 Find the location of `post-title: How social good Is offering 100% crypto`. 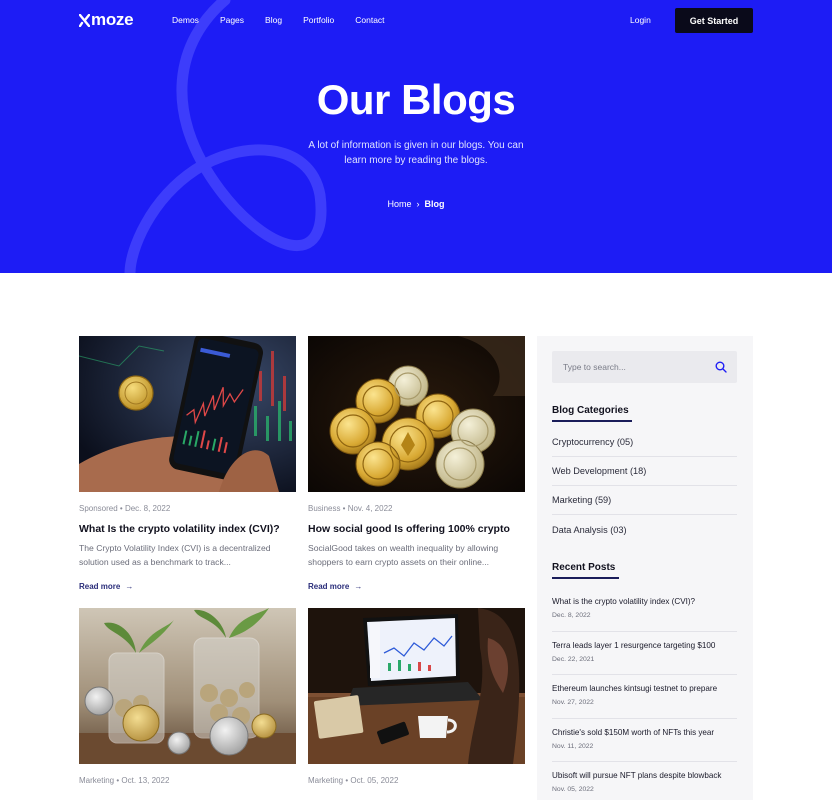

post-title: How social good Is offering 100% crypto is located at coordinates (416, 529).